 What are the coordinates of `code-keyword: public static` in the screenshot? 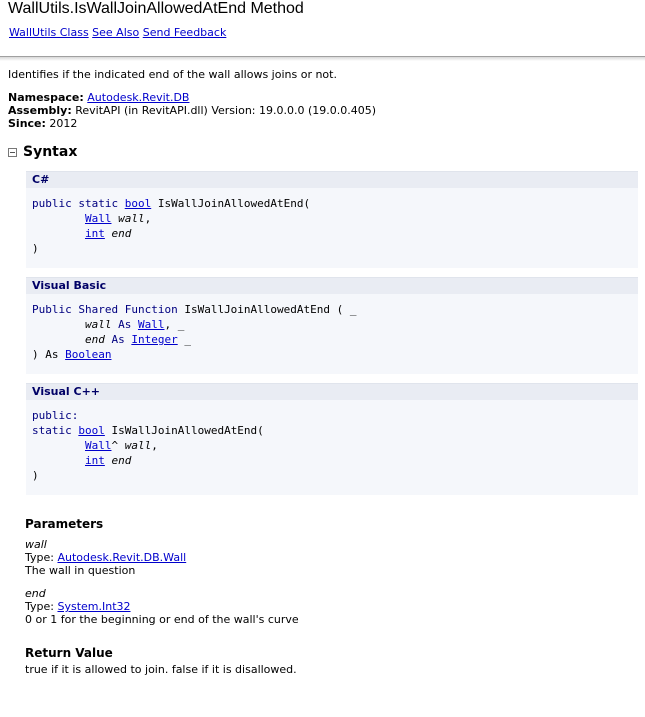 It's located at (78, 203).